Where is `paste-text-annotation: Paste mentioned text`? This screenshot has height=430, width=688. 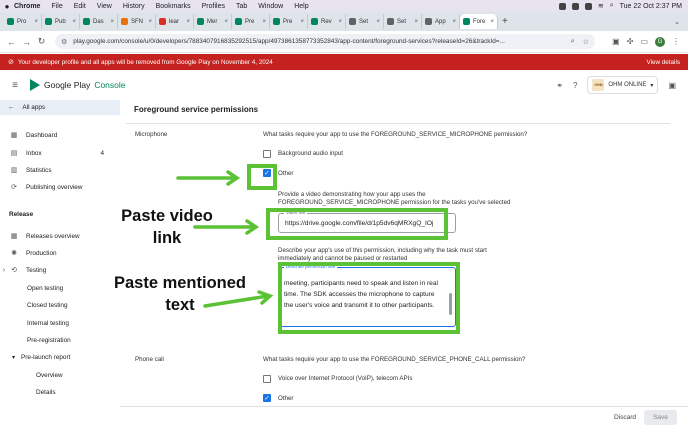 paste-text-annotation: Paste mentioned text is located at coordinates (180, 294).